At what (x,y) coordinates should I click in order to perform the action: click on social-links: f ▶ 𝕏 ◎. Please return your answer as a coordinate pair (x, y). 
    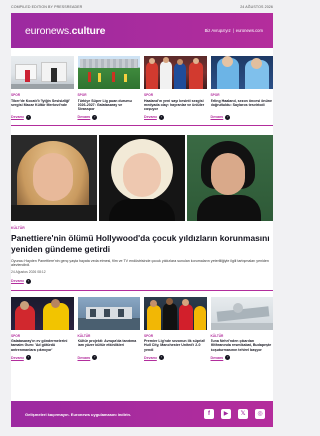
    Looking at the image, I should click on (234, 414).